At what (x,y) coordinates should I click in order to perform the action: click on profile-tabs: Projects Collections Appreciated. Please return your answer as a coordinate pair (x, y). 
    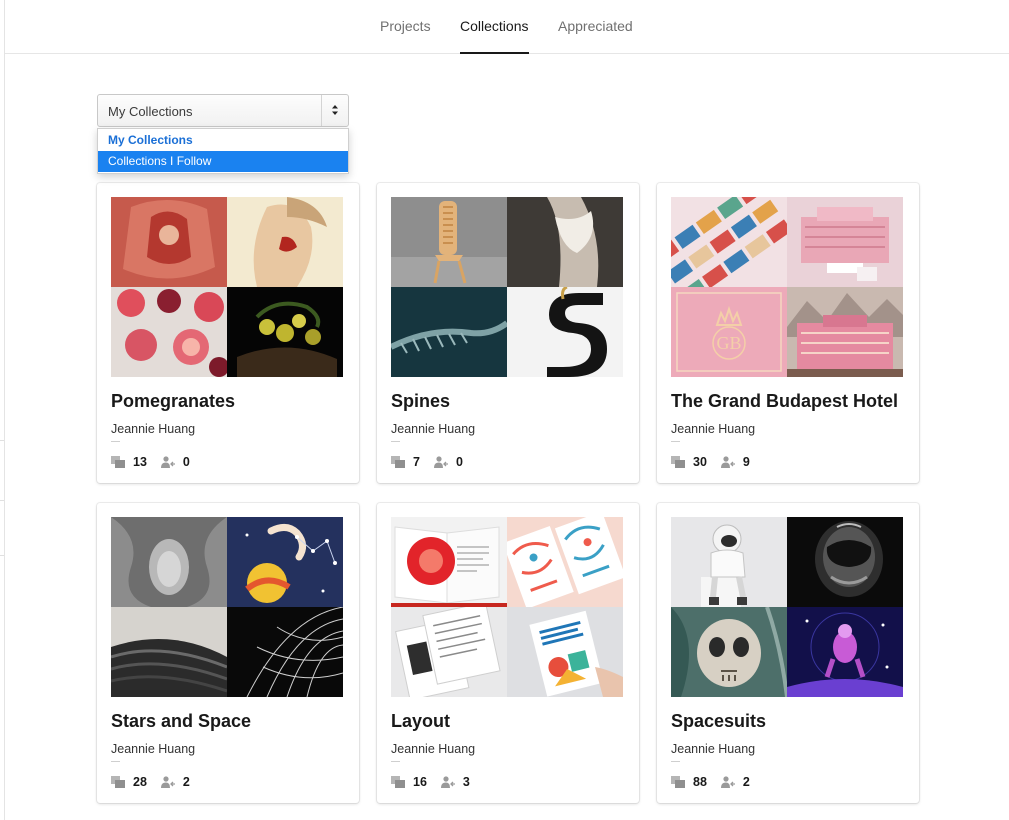
    Looking at the image, I should click on (507, 27).